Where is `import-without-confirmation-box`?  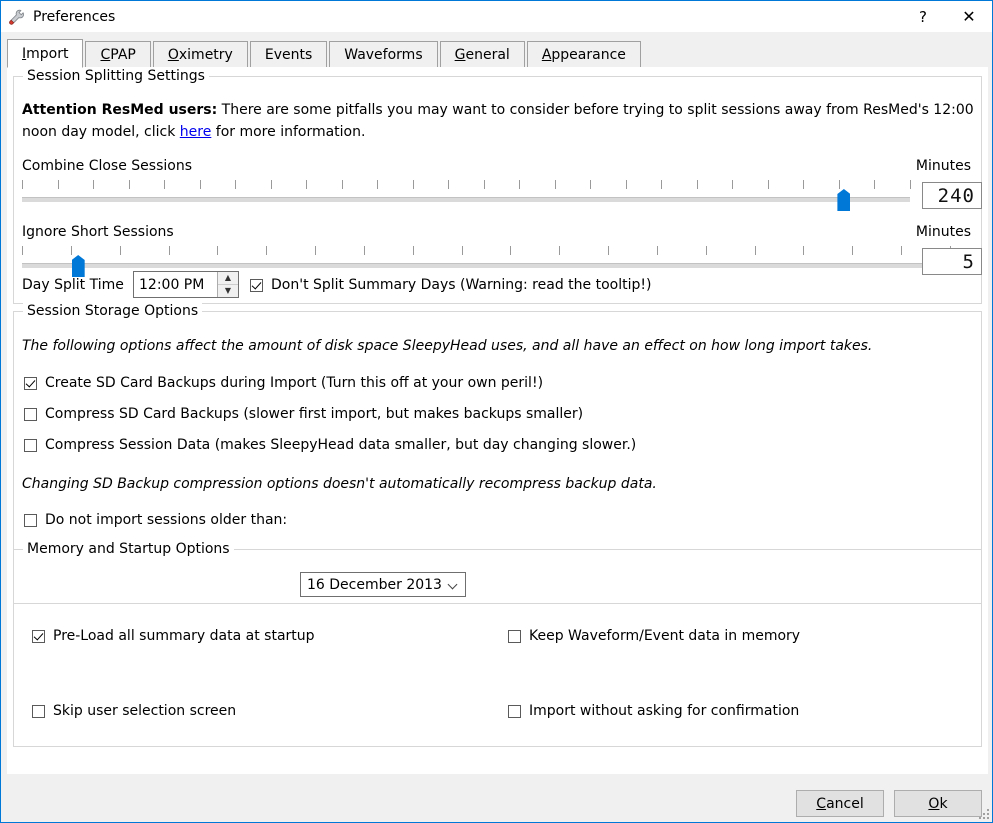 import-without-confirmation-box is located at coordinates (514, 711).